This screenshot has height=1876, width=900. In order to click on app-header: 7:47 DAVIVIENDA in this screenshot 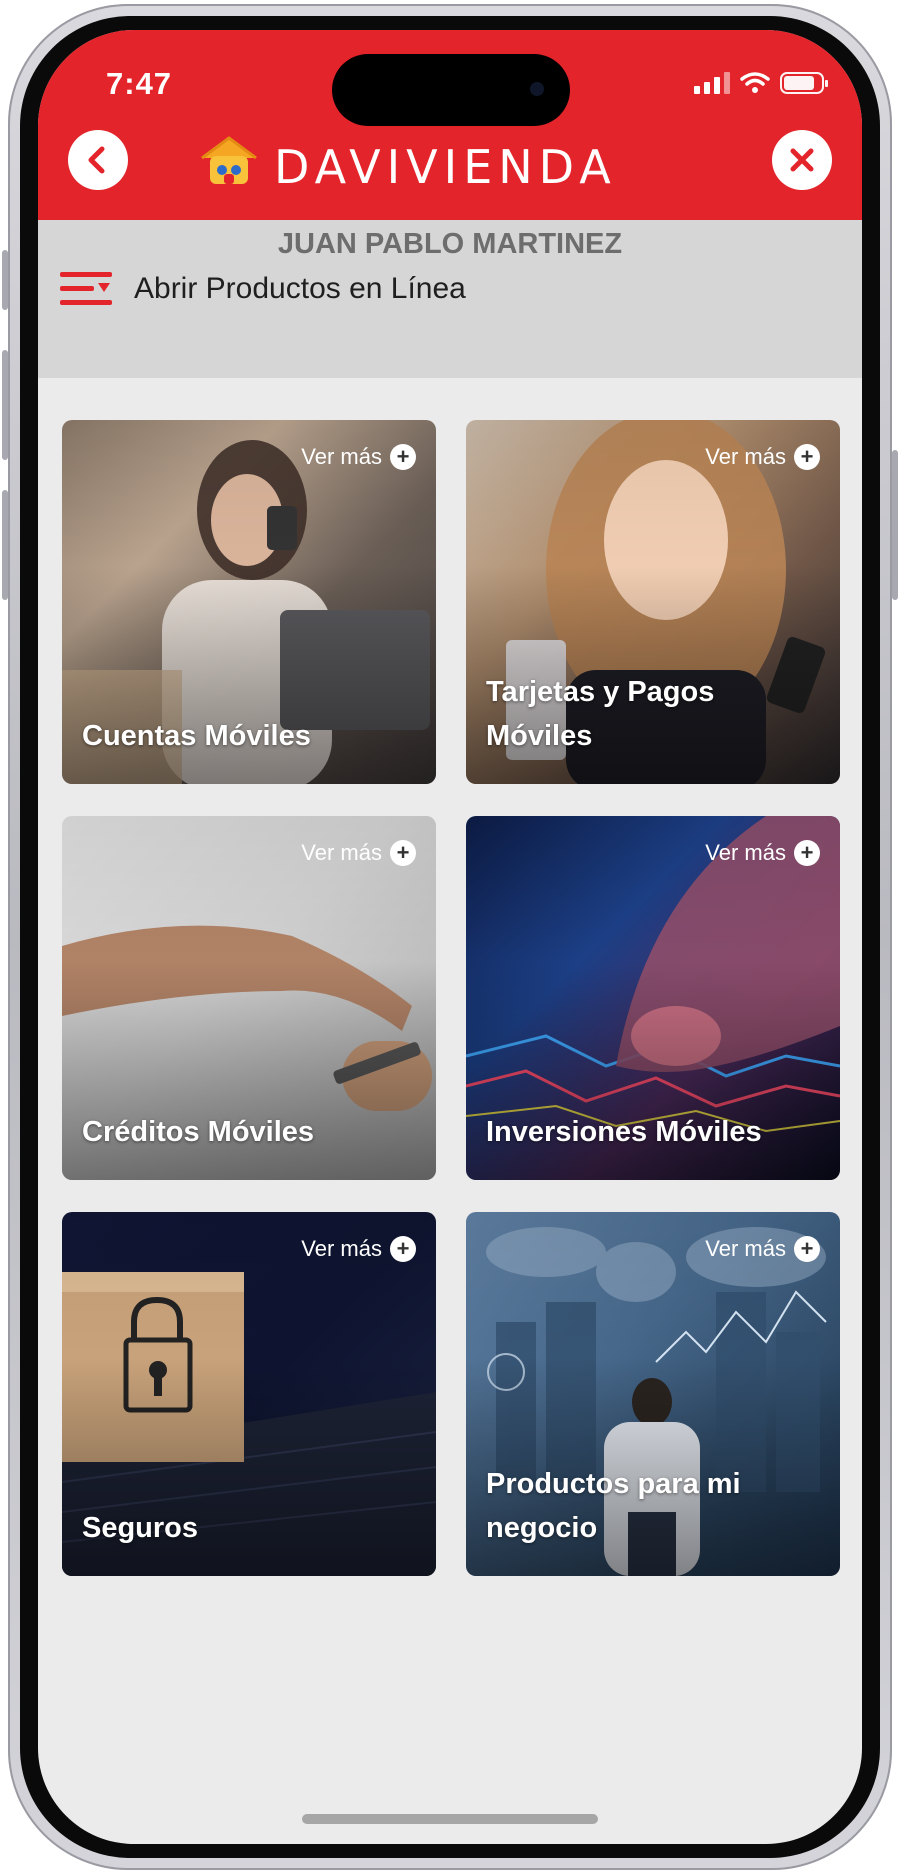, I will do `click(450, 125)`.